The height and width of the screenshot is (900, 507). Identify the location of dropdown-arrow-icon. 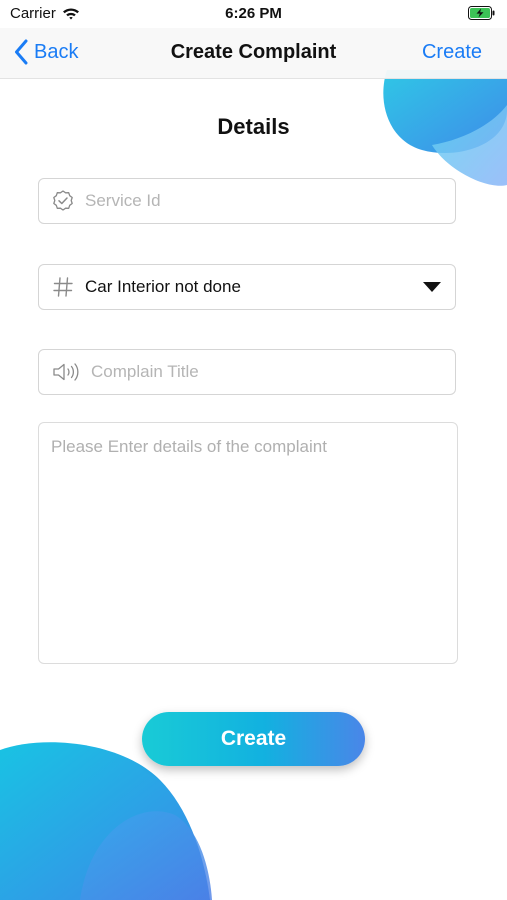
(432, 287).